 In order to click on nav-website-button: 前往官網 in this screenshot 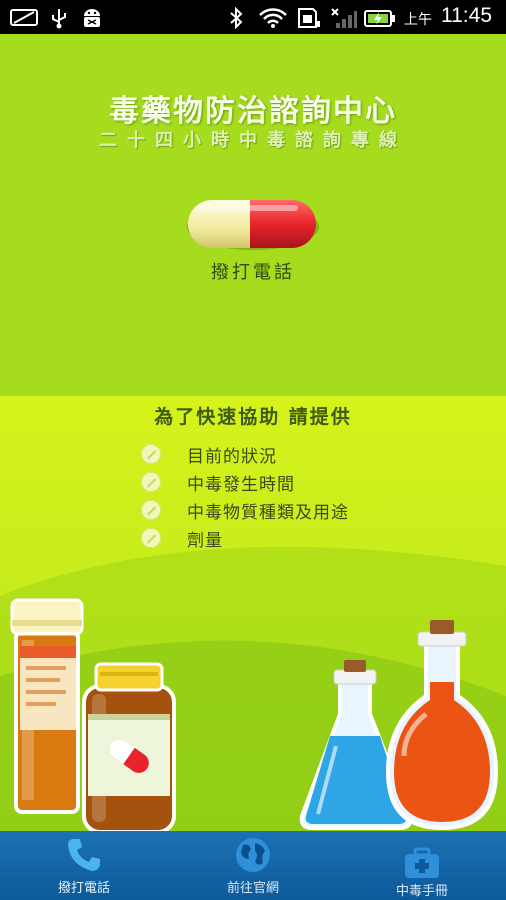, I will do `click(253, 865)`.